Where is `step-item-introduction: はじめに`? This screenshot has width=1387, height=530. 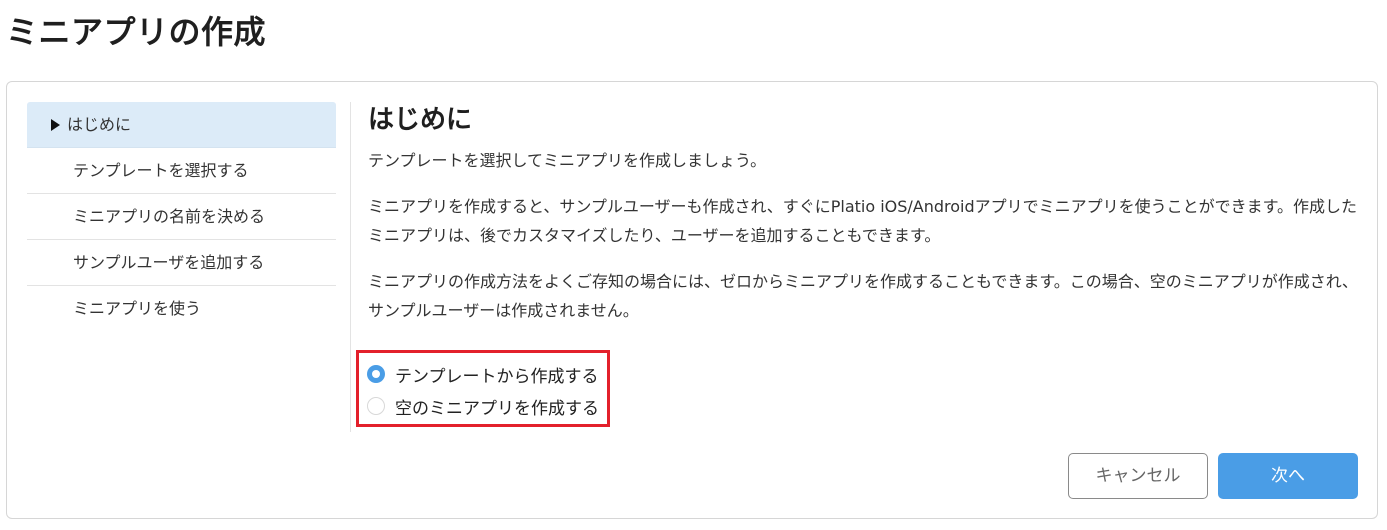 step-item-introduction: はじめに is located at coordinates (181, 125).